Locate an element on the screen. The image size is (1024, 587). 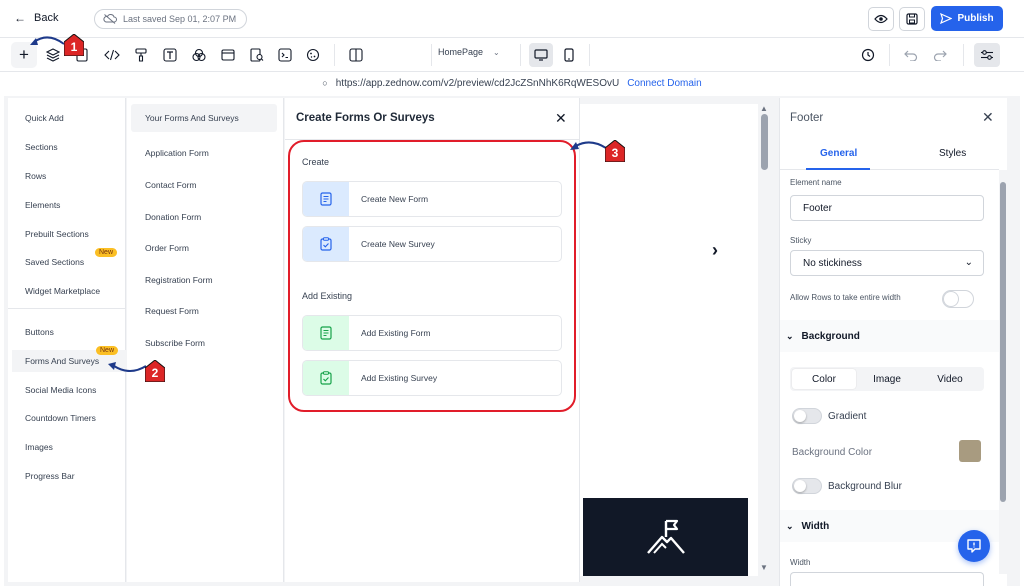
preview-button is located at coordinates (881, 19).